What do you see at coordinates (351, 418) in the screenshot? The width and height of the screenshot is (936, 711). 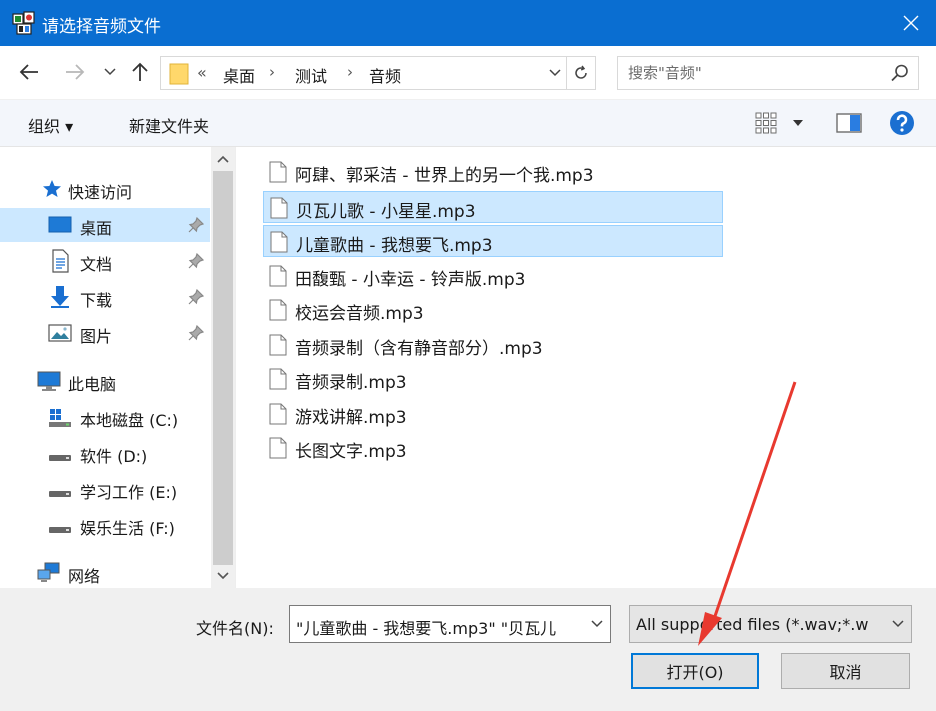 I see `file-name: 游戏讲解.mp3` at bounding box center [351, 418].